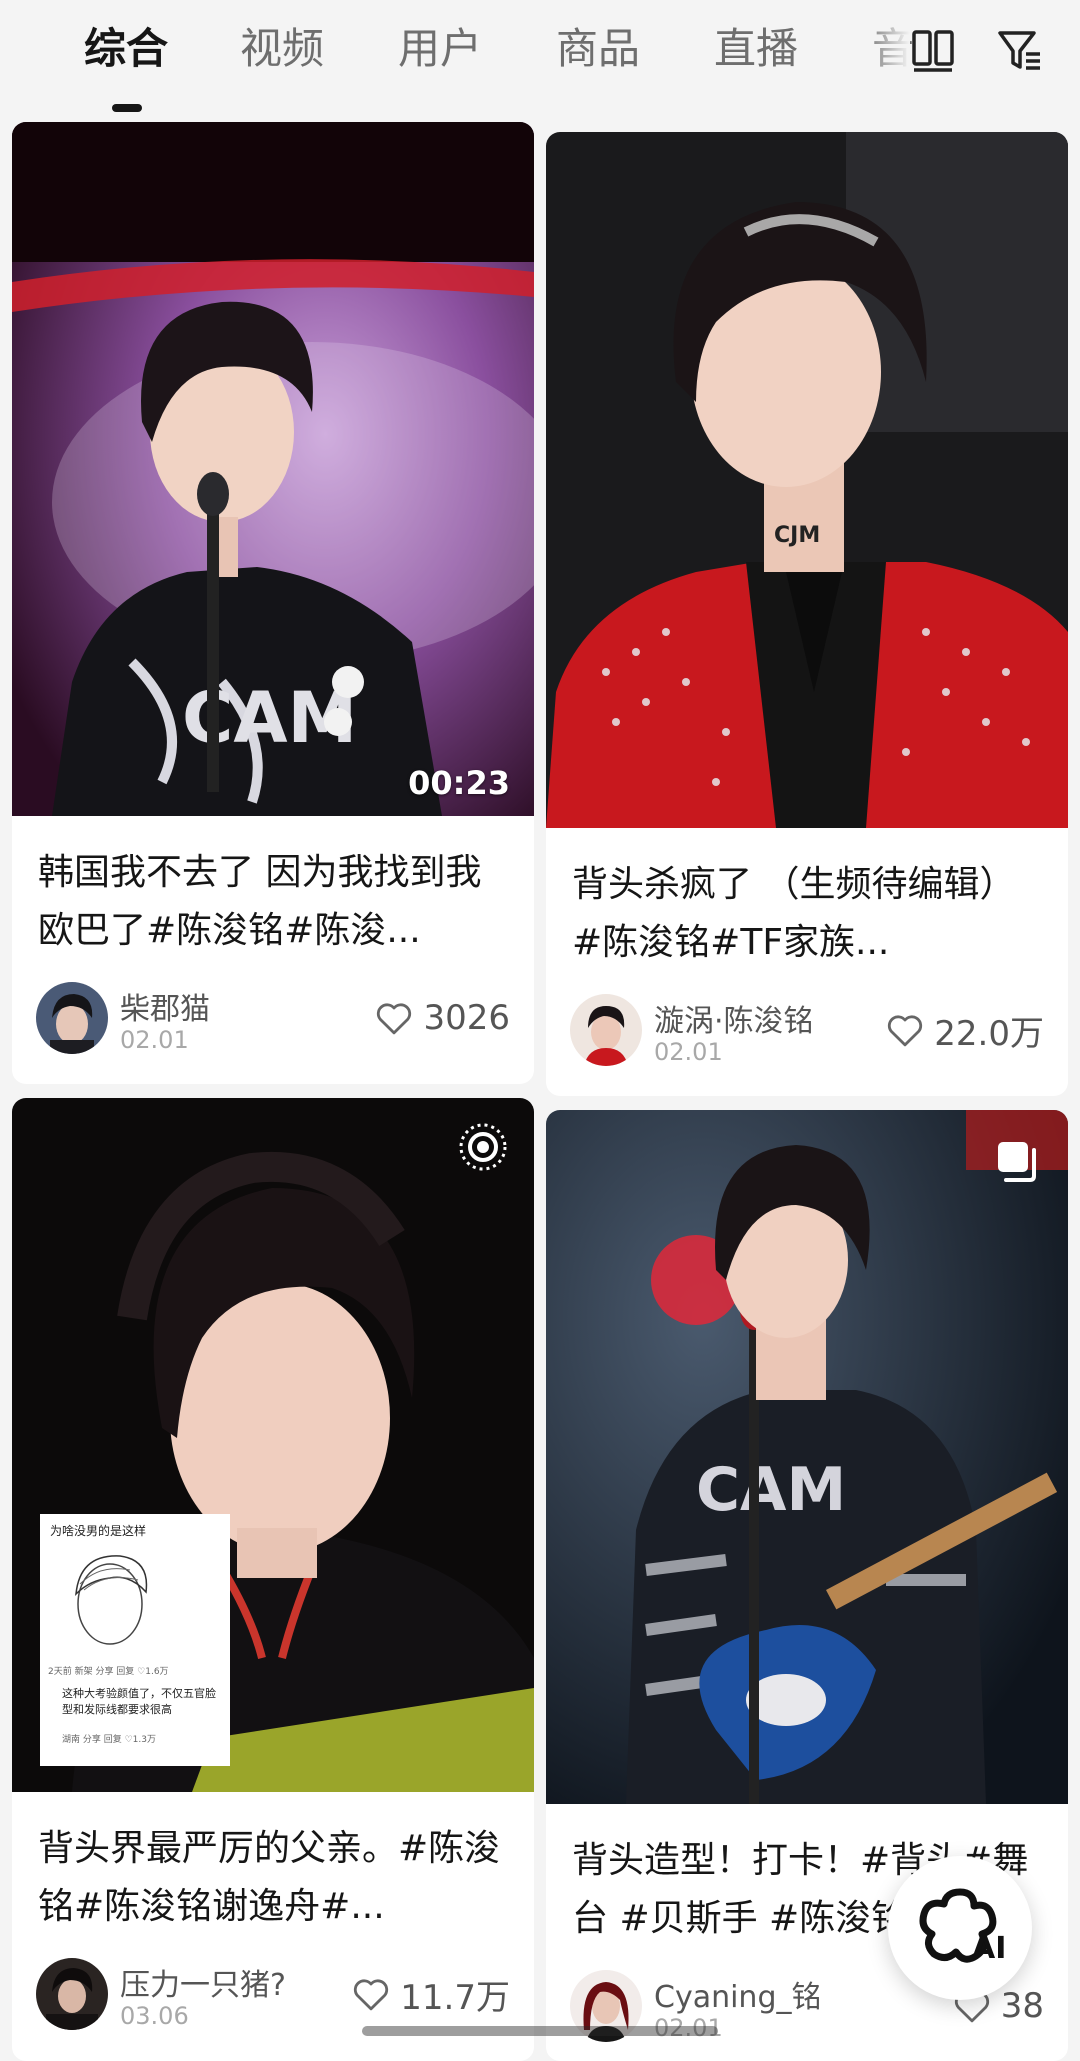 The width and height of the screenshot is (1080, 2061). Describe the element at coordinates (734, 1018) in the screenshot. I see `author-name: 漩涡·陈浚铭` at that location.